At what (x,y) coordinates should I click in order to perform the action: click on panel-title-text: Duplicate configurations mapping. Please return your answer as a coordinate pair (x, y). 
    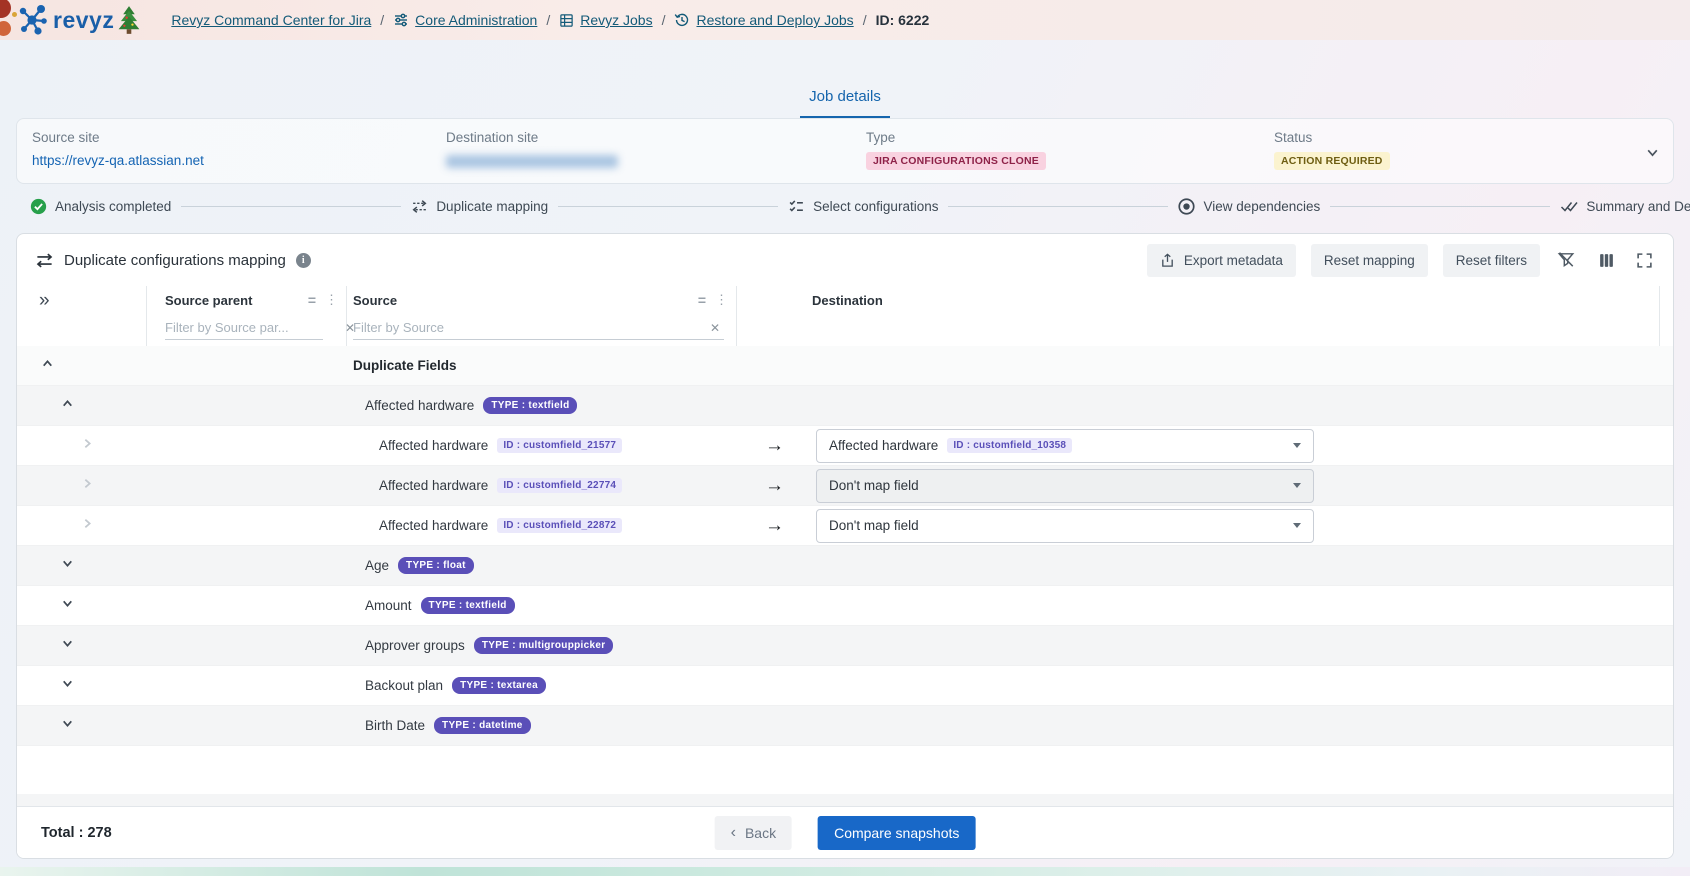
    Looking at the image, I should click on (175, 260).